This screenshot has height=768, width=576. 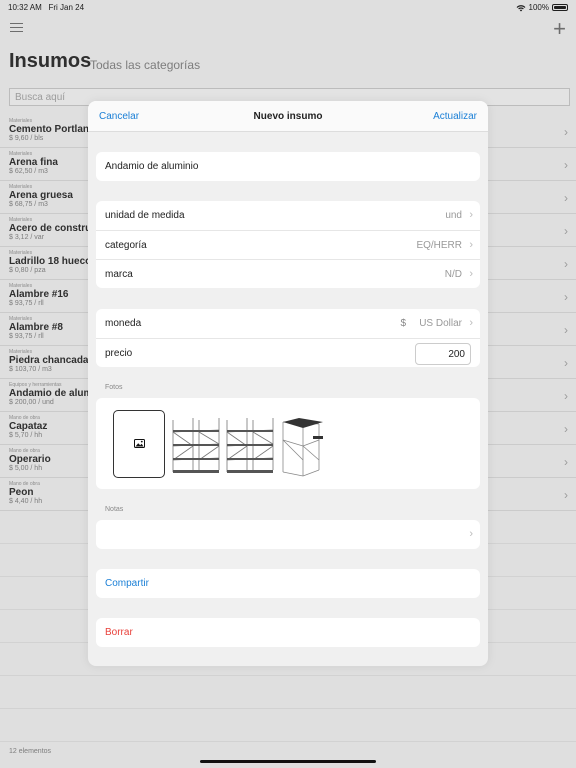 I want to click on update-button: Actualizar, so click(x=455, y=116).